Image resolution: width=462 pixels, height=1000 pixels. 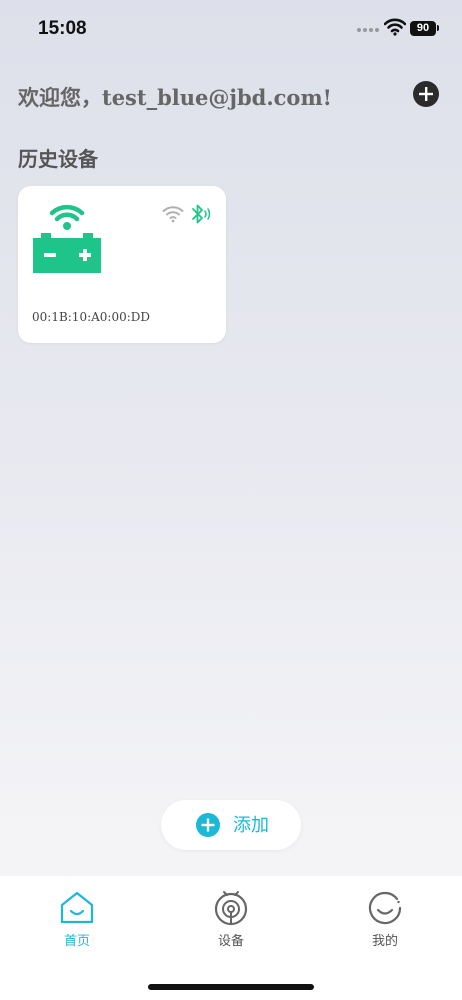 I want to click on nav-item-profile: 我的, so click(x=385, y=920).